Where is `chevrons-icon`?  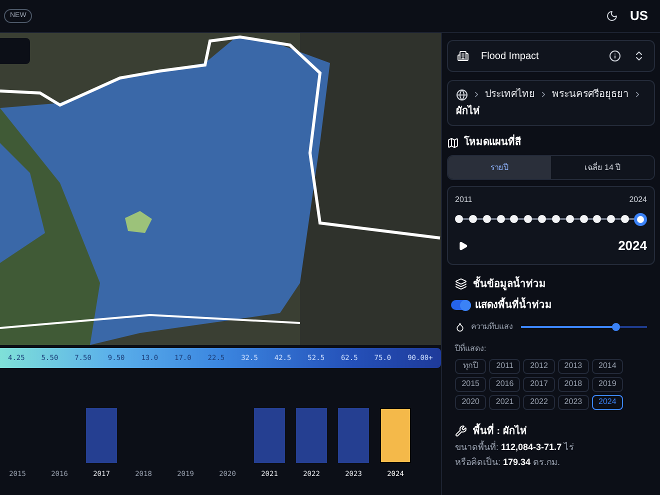
chevrons-icon is located at coordinates (639, 56).